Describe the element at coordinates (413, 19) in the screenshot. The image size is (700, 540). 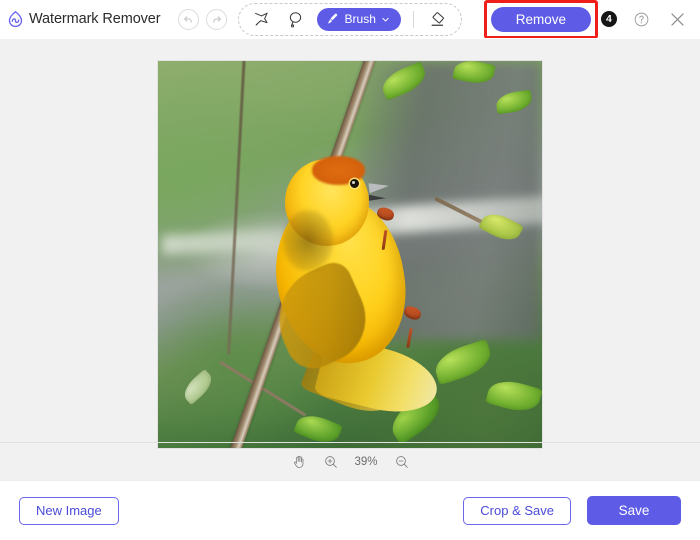
I see `toolbar-divider` at that location.